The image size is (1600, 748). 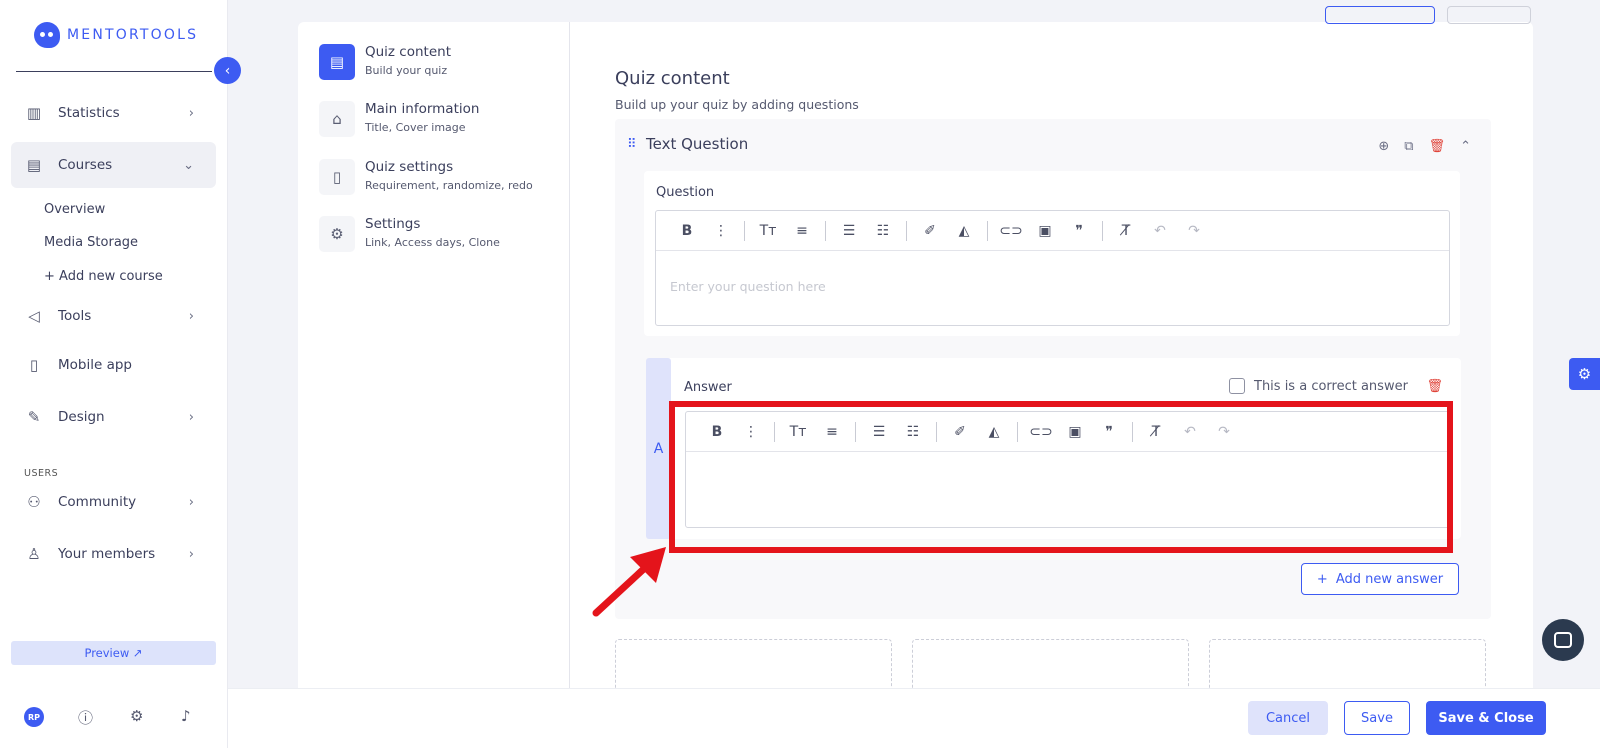 What do you see at coordinates (186, 716) in the screenshot?
I see `bell-icon: ♪` at bounding box center [186, 716].